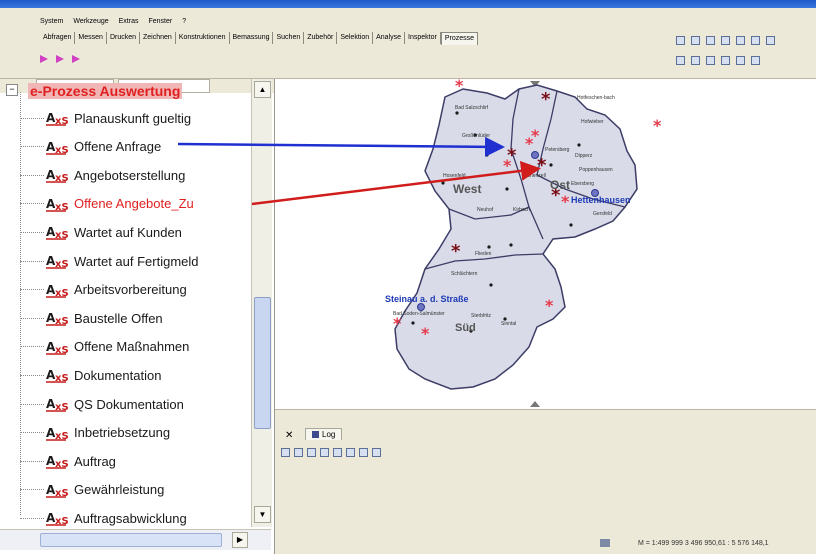 The width and height of the screenshot is (816, 554). I want to click on envelope-icon, so click(324, 452).